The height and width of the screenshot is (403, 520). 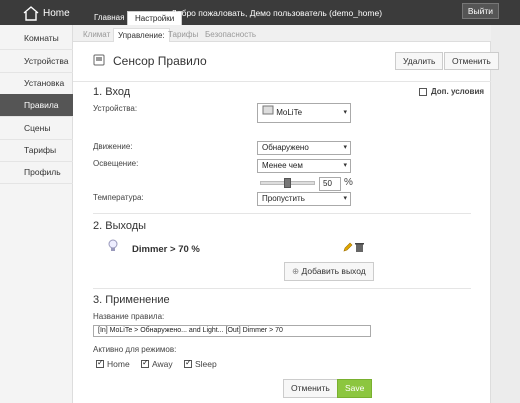 I want to click on tab-tariffs: Тарифы, so click(x=183, y=35).